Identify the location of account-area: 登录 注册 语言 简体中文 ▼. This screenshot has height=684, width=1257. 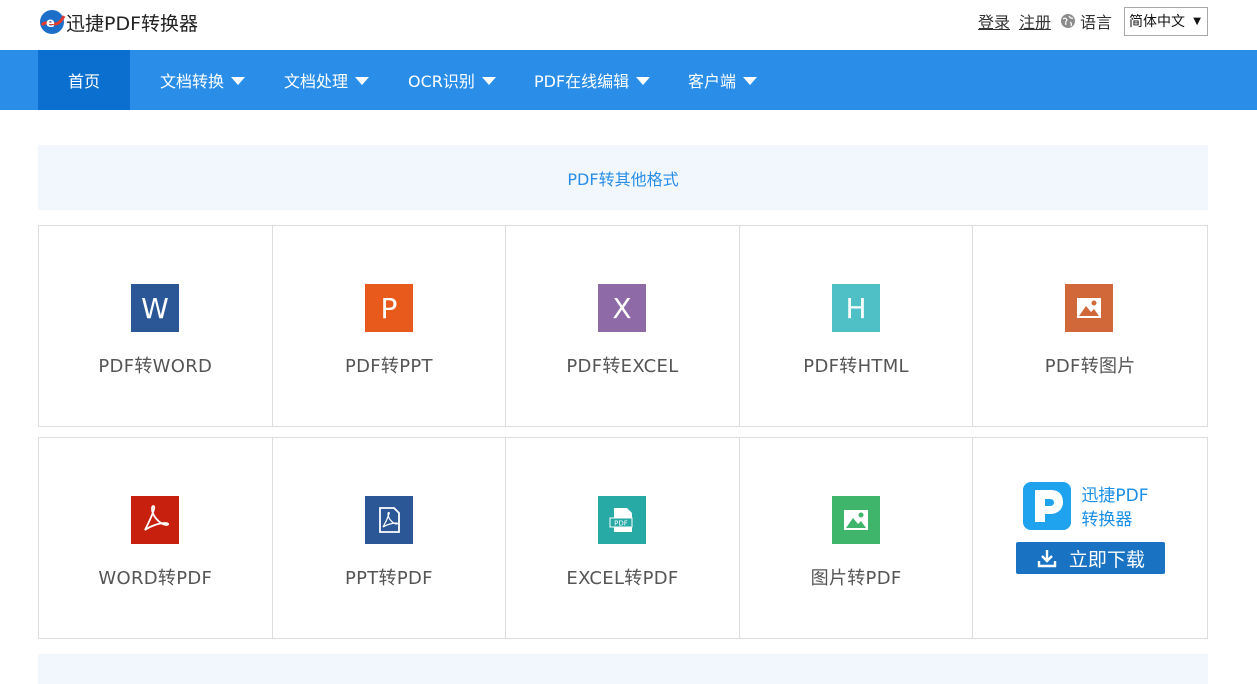
(1093, 21).